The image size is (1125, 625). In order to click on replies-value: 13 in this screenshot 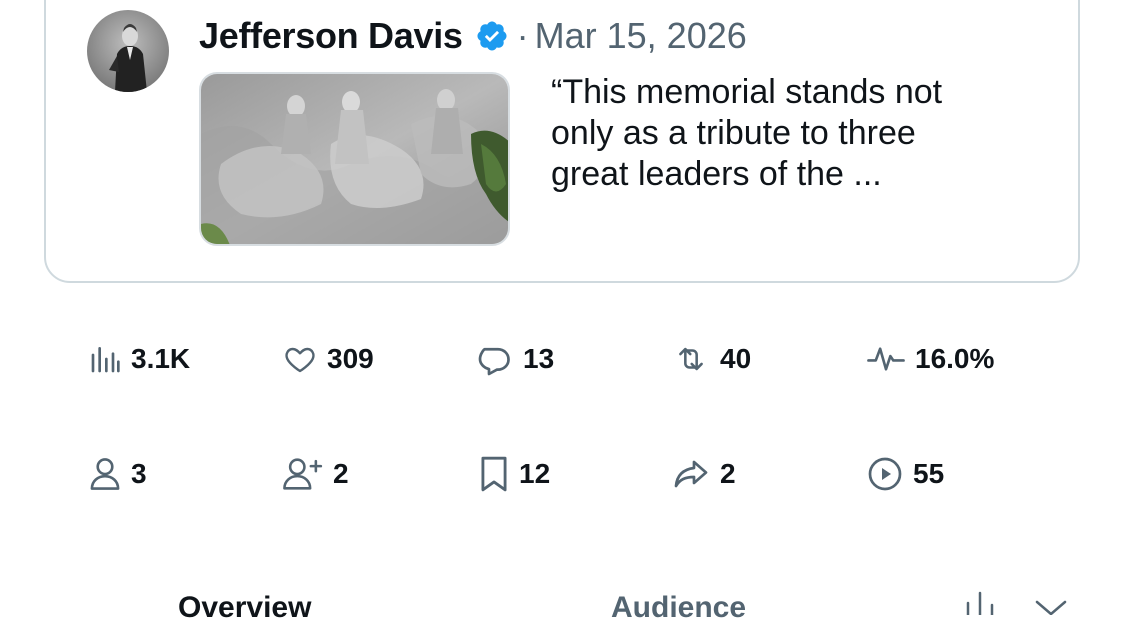, I will do `click(539, 358)`.